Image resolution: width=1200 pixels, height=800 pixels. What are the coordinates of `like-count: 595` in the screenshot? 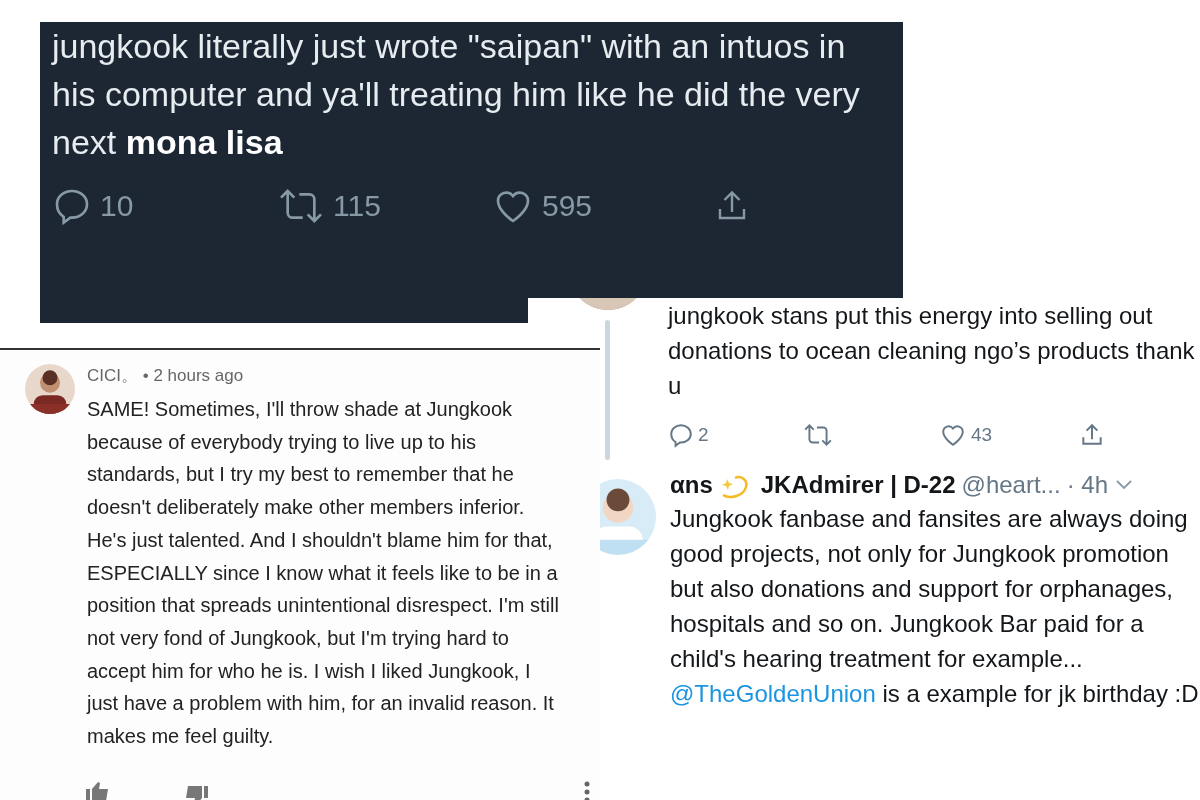 It's located at (567, 206).